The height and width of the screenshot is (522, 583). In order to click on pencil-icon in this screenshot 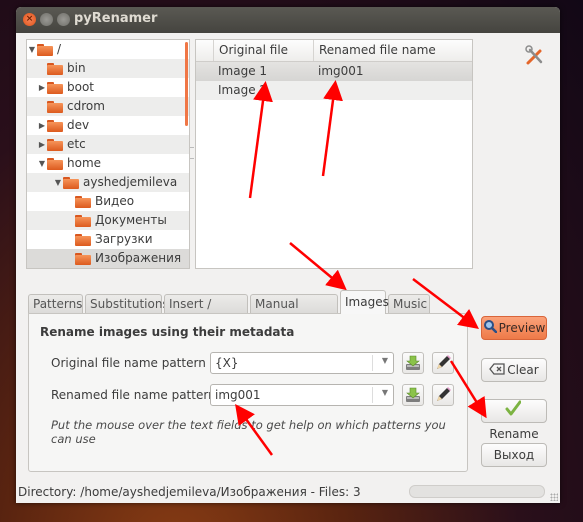, I will do `click(444, 394)`.